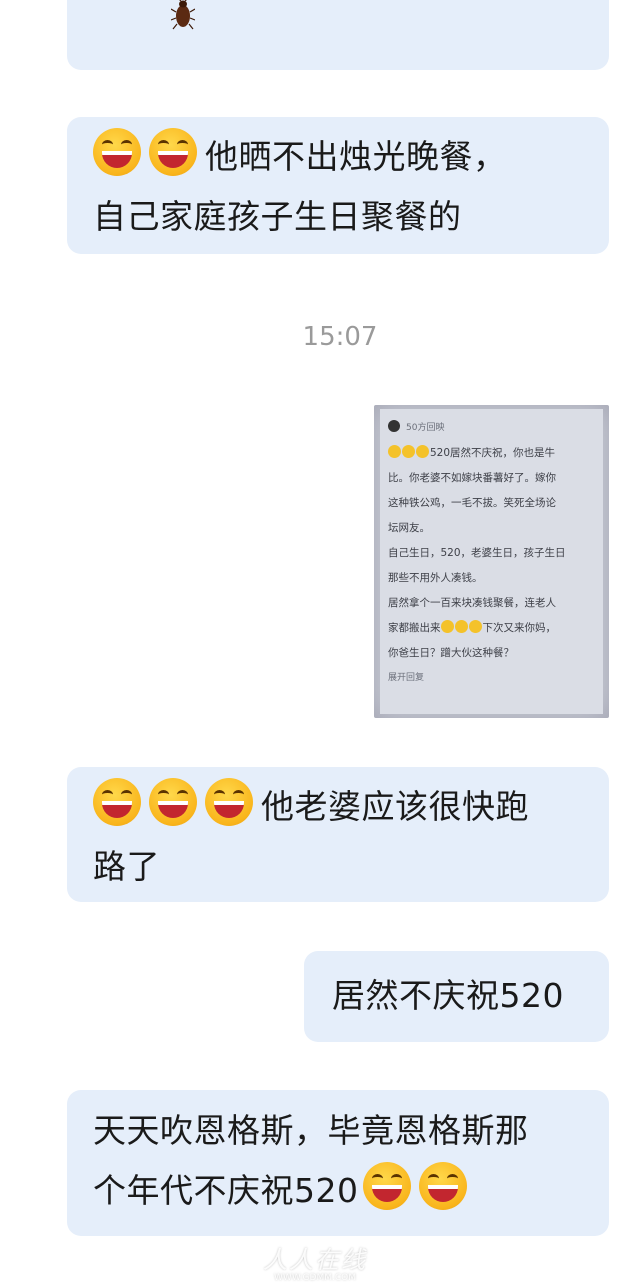 The image size is (617, 1283). I want to click on message-text: 他晒不出烛光晚餐，, so click(356, 156).